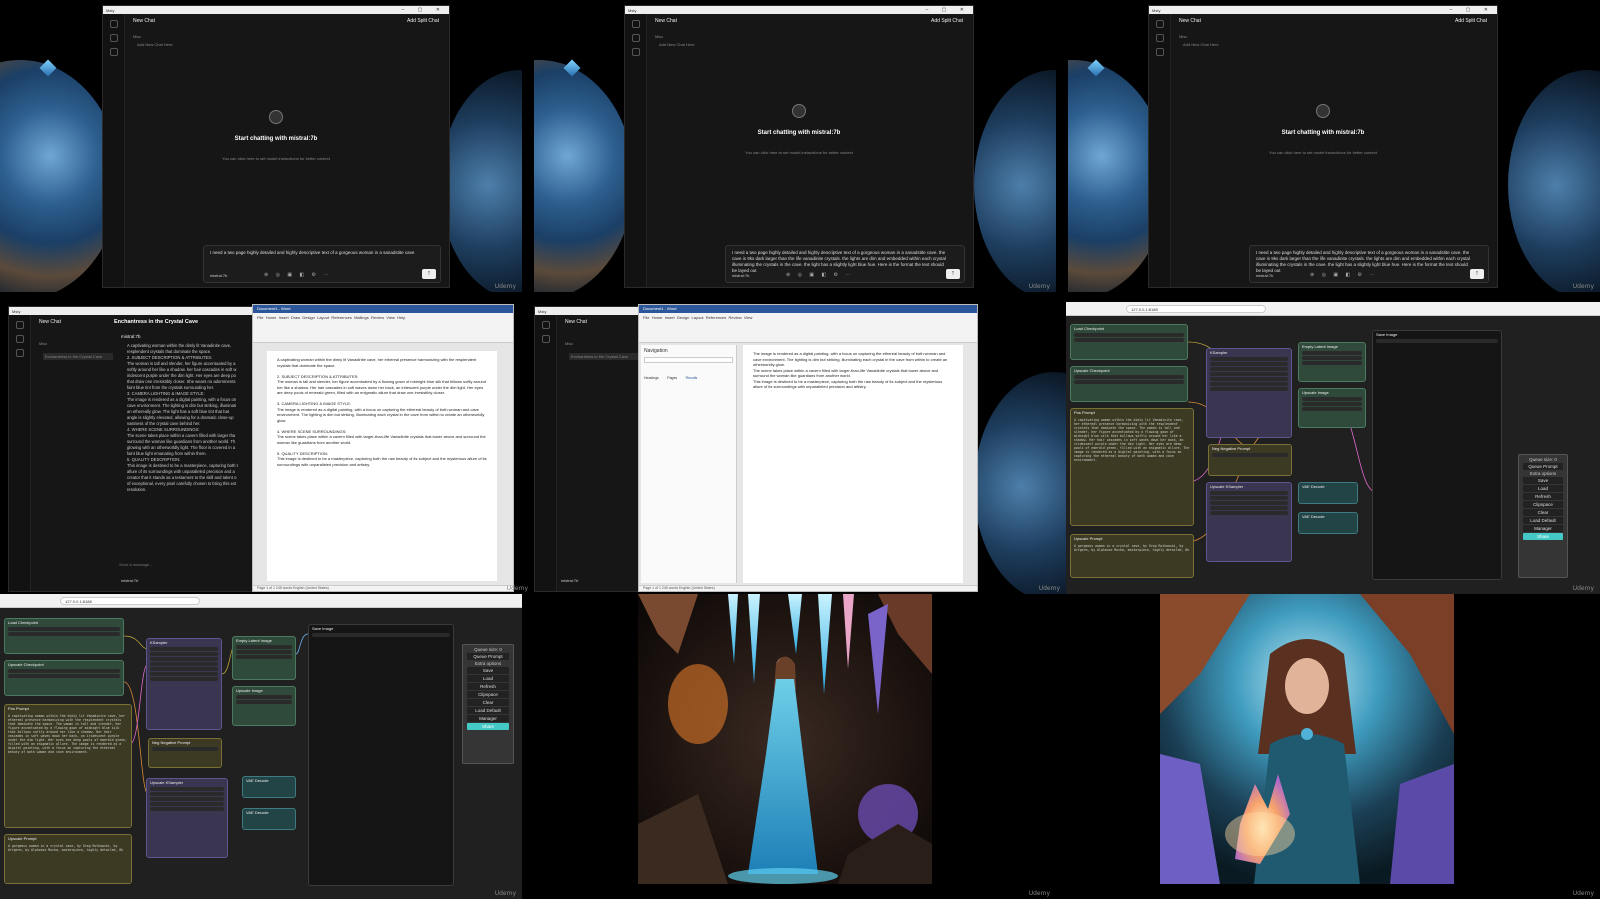 The height and width of the screenshot is (899, 1600). Describe the element at coordinates (269, 819) in the screenshot. I see `node-vae-decode-2: VAE Decode` at that location.